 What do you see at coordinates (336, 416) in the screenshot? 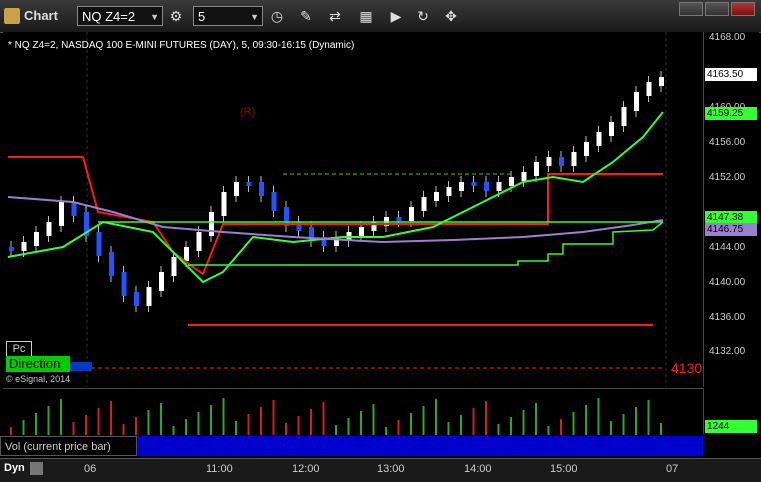
I see `volume-chart` at bounding box center [336, 416].